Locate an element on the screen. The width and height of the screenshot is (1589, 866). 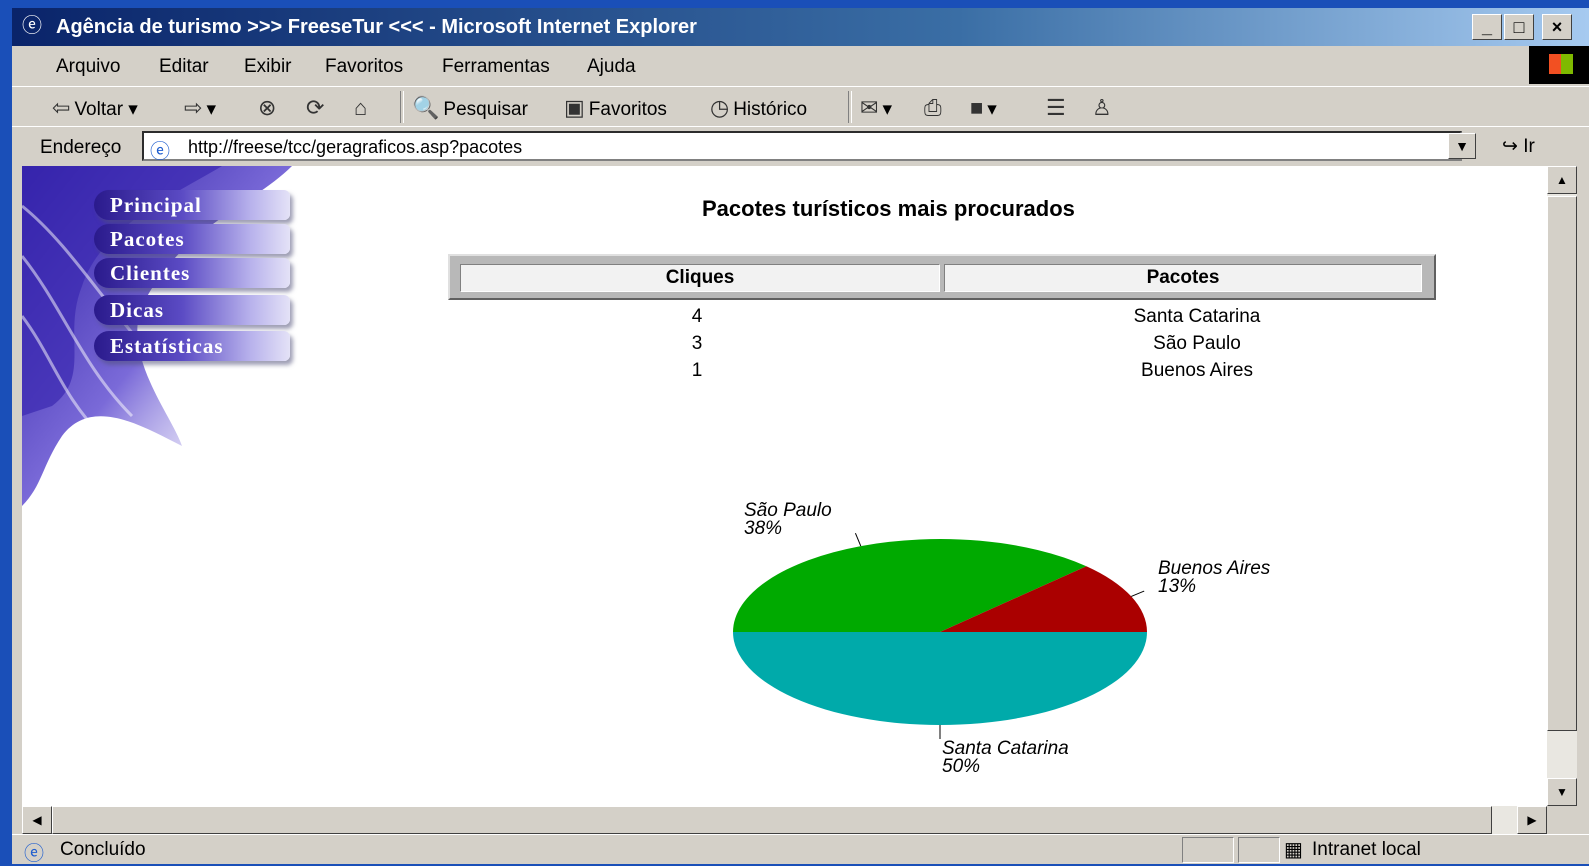
home-icon: ⌂ is located at coordinates (361, 107).